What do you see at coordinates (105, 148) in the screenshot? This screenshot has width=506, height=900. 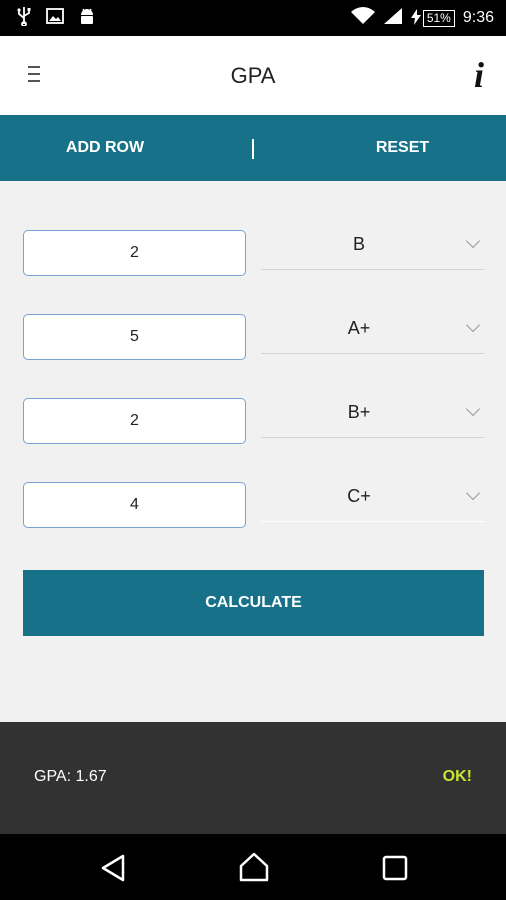 I see `add-row-button: ADD ROW` at bounding box center [105, 148].